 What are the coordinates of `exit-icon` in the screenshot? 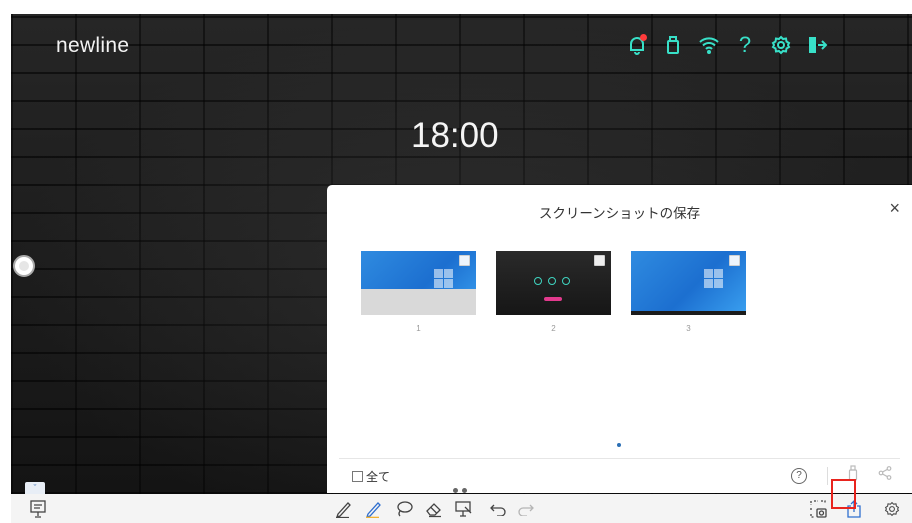 It's located at (817, 45).